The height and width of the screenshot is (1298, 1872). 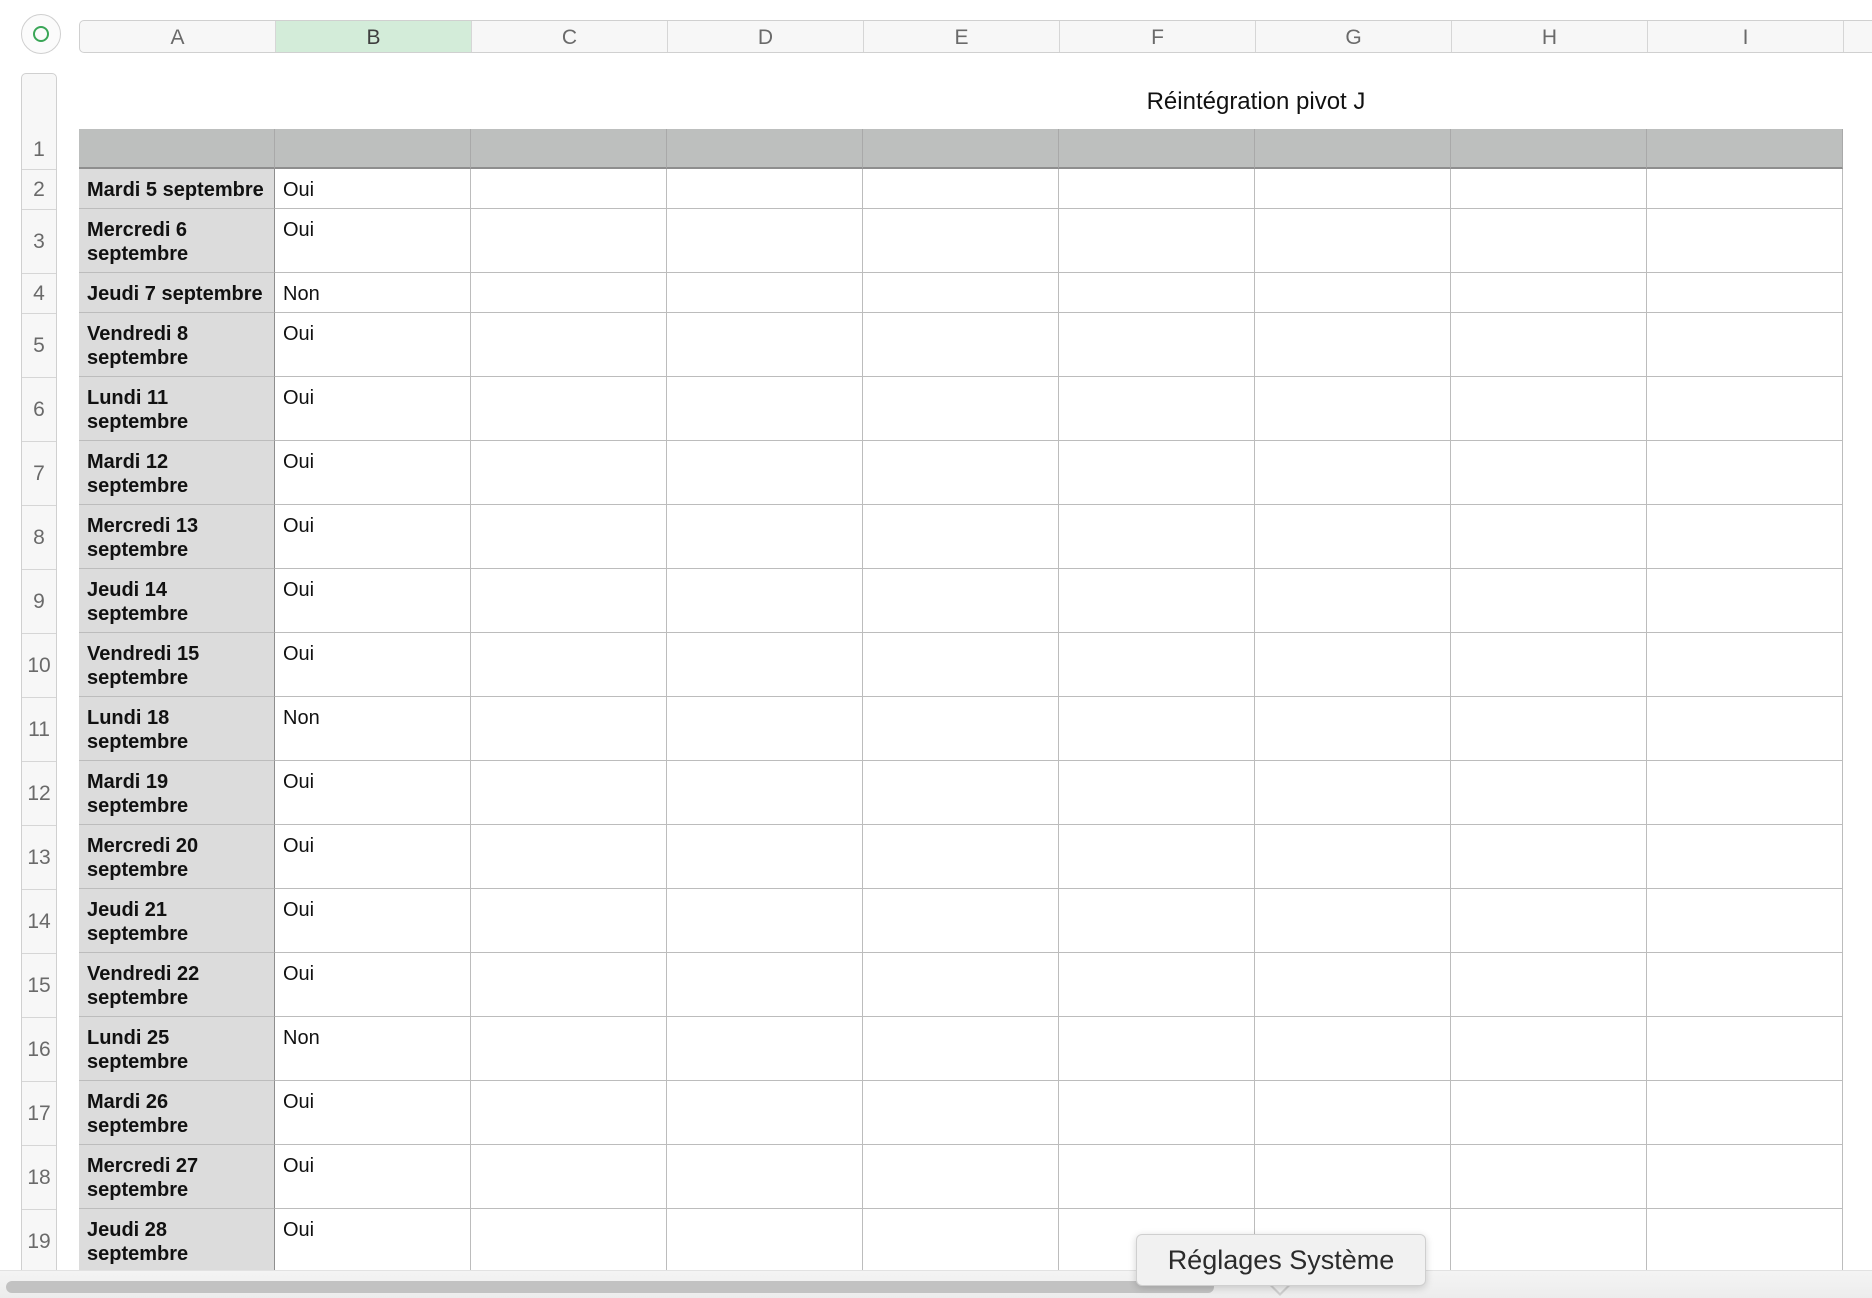 What do you see at coordinates (177, 665) in the screenshot?
I see `cell-a10: Vendredi 15 septembre` at bounding box center [177, 665].